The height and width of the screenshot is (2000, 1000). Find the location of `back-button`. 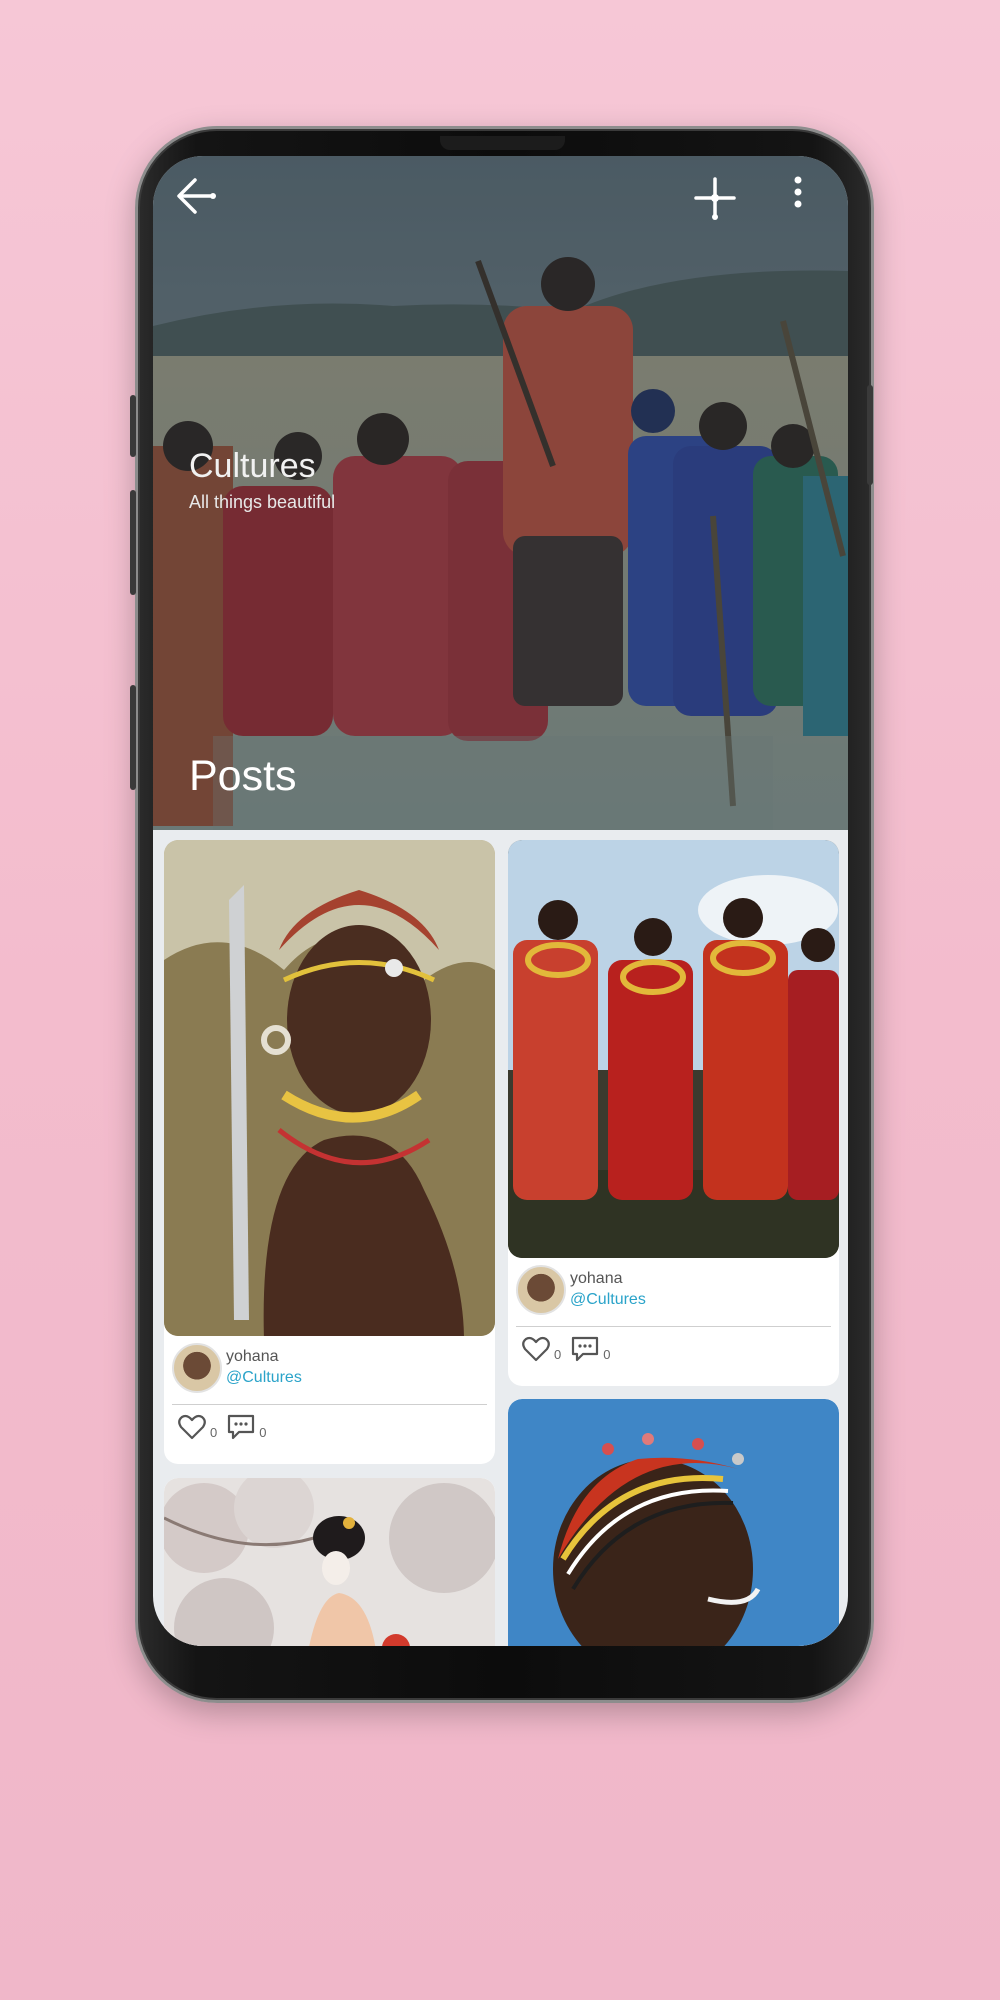

back-button is located at coordinates (203, 200).